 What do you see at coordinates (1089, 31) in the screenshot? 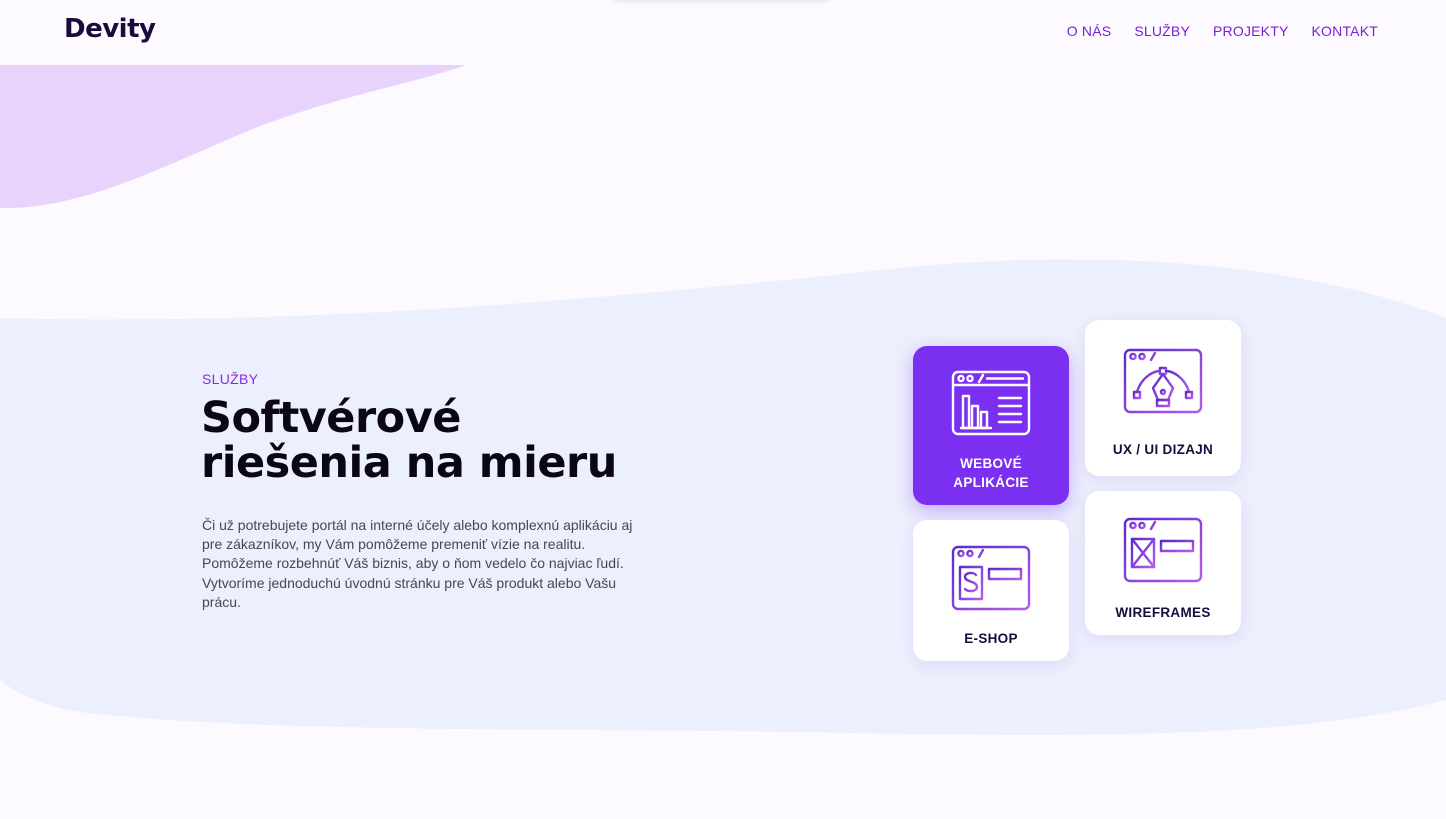
I see `nav-o-nas: O NÁS` at bounding box center [1089, 31].